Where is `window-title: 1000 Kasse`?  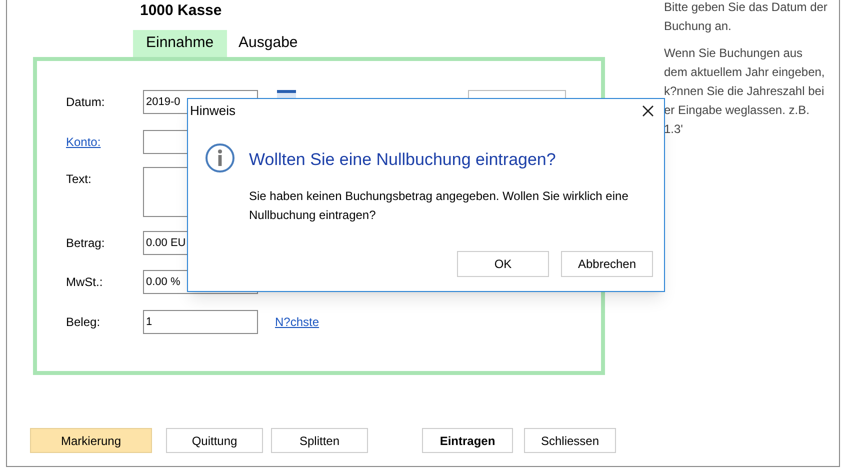 window-title: 1000 Kasse is located at coordinates (181, 11).